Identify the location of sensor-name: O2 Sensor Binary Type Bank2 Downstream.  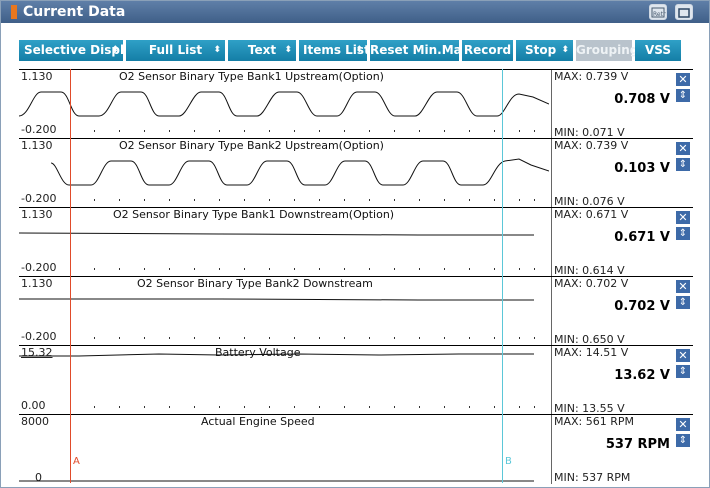
(255, 283).